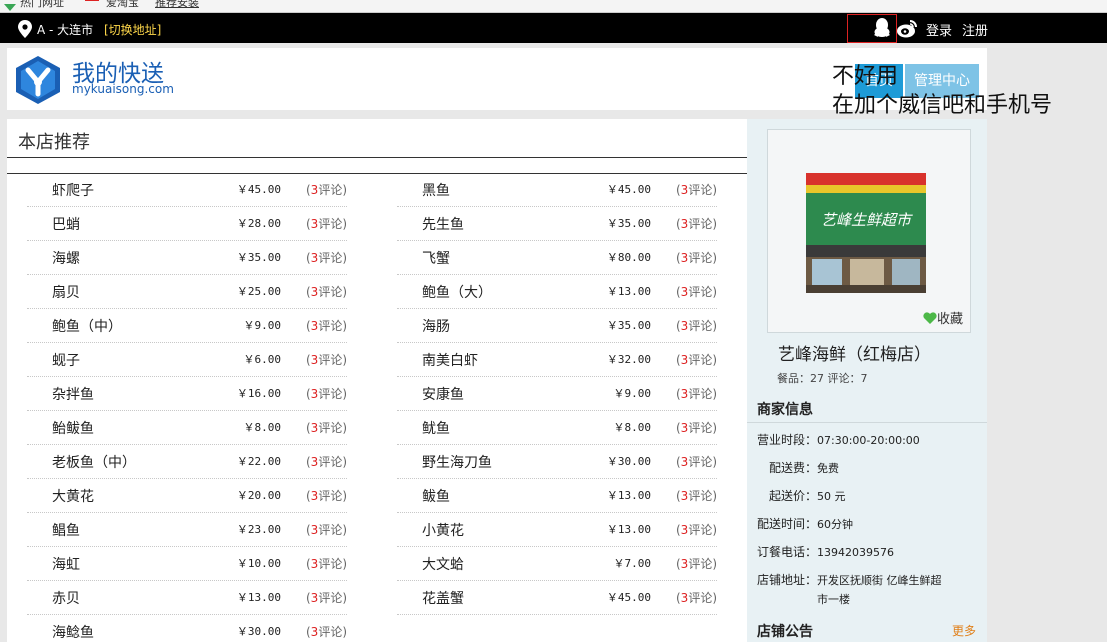 This screenshot has width=1107, height=642. I want to click on dish-row: 海鲶鱼 ￥30.00 (3评论), so click(187, 628).